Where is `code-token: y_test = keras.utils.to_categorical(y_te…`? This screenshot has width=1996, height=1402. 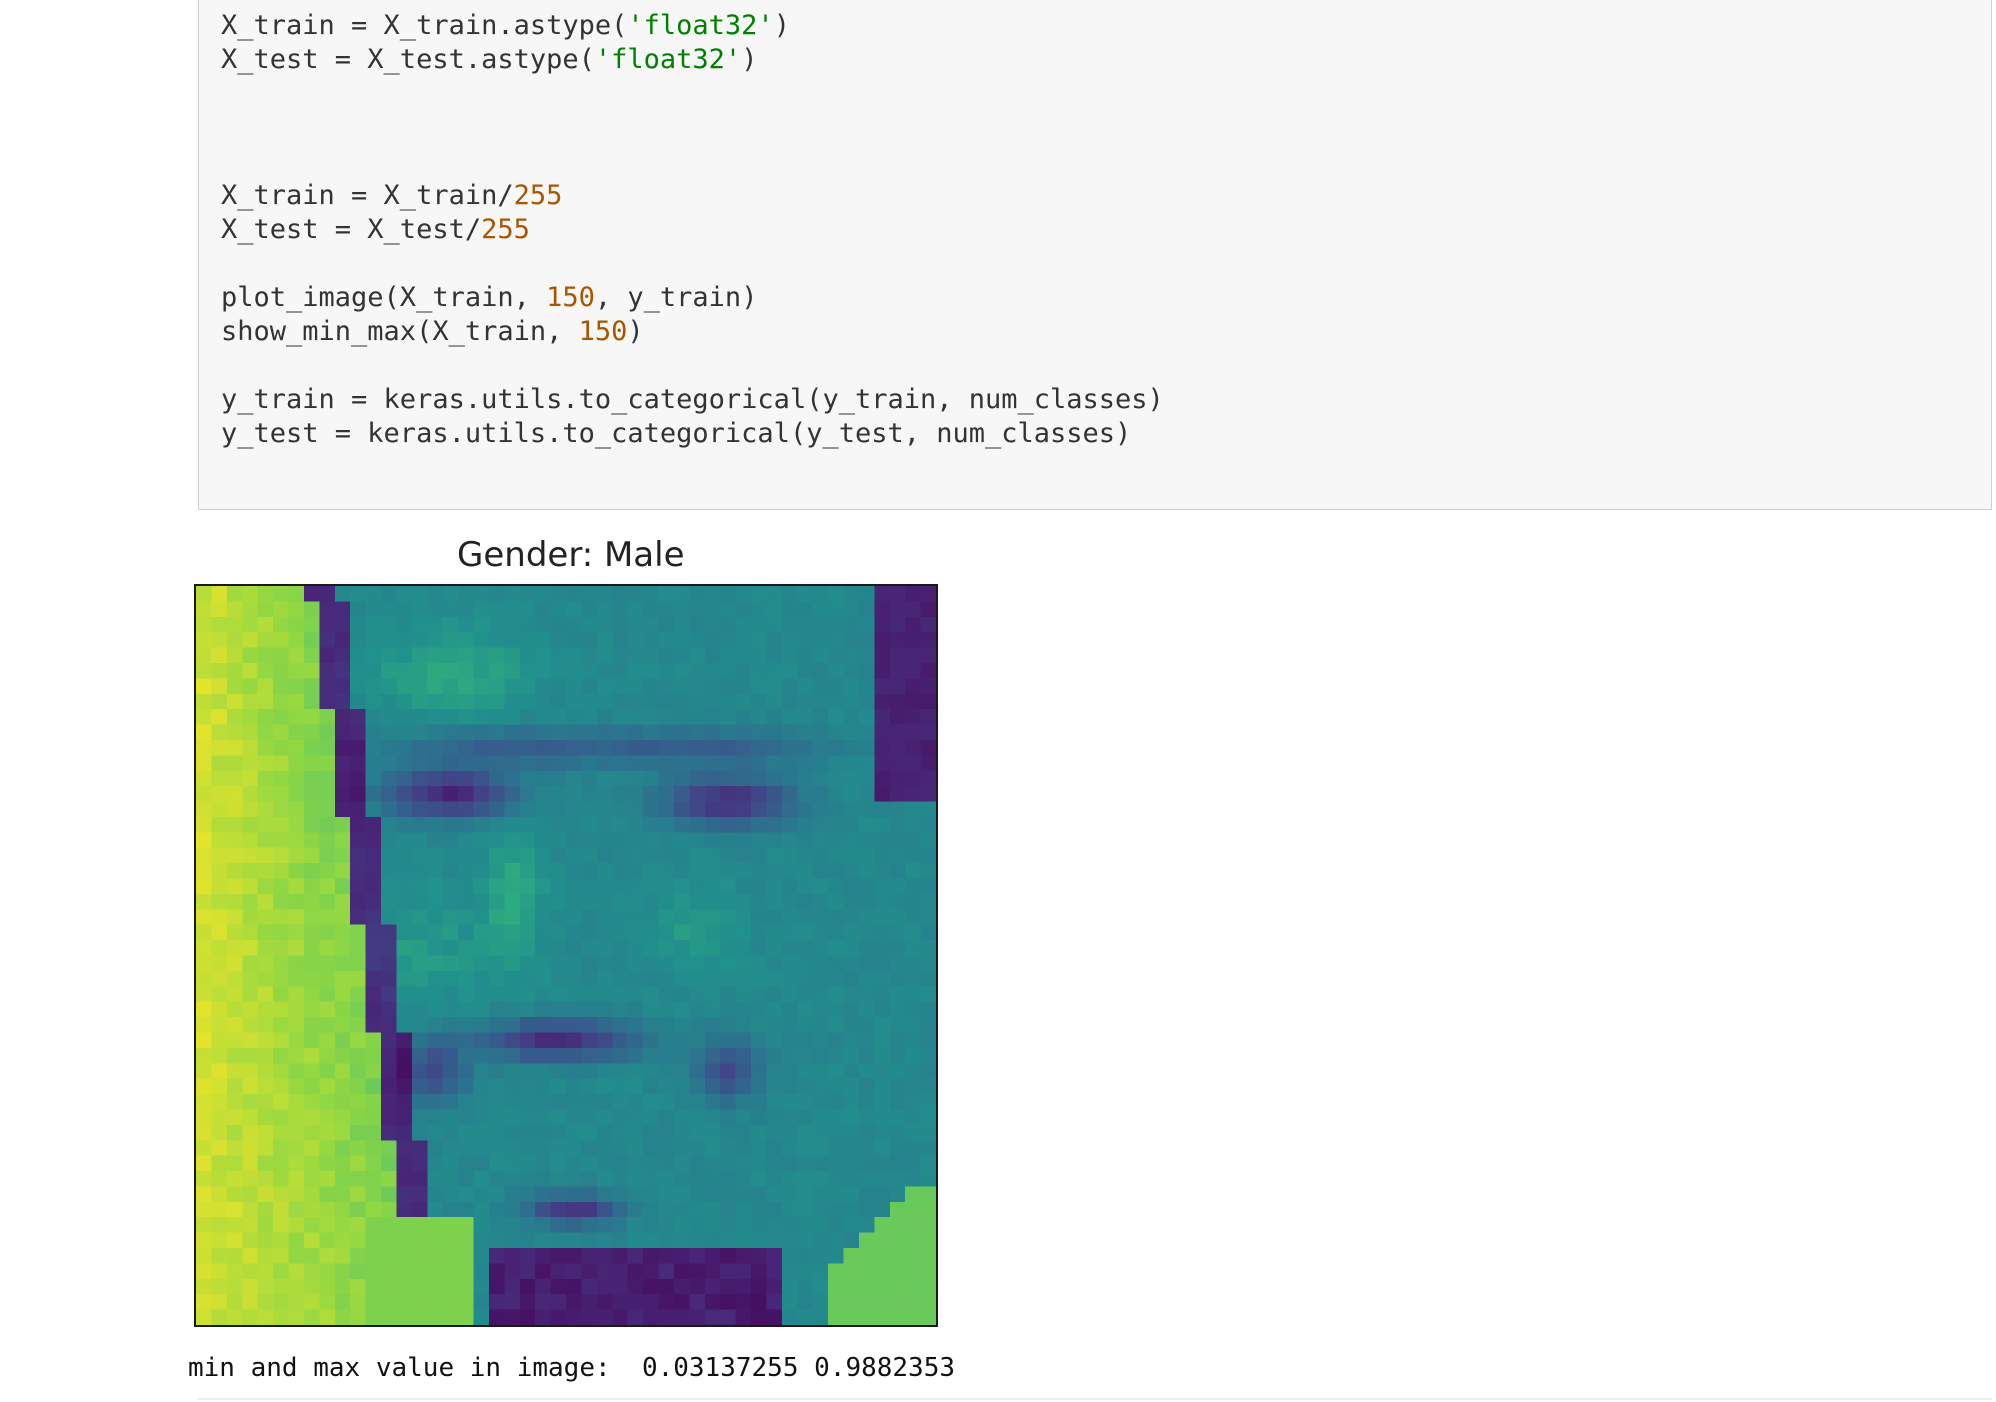 code-token: y_test = keras.utils.to_categorical(y_te… is located at coordinates (676, 433).